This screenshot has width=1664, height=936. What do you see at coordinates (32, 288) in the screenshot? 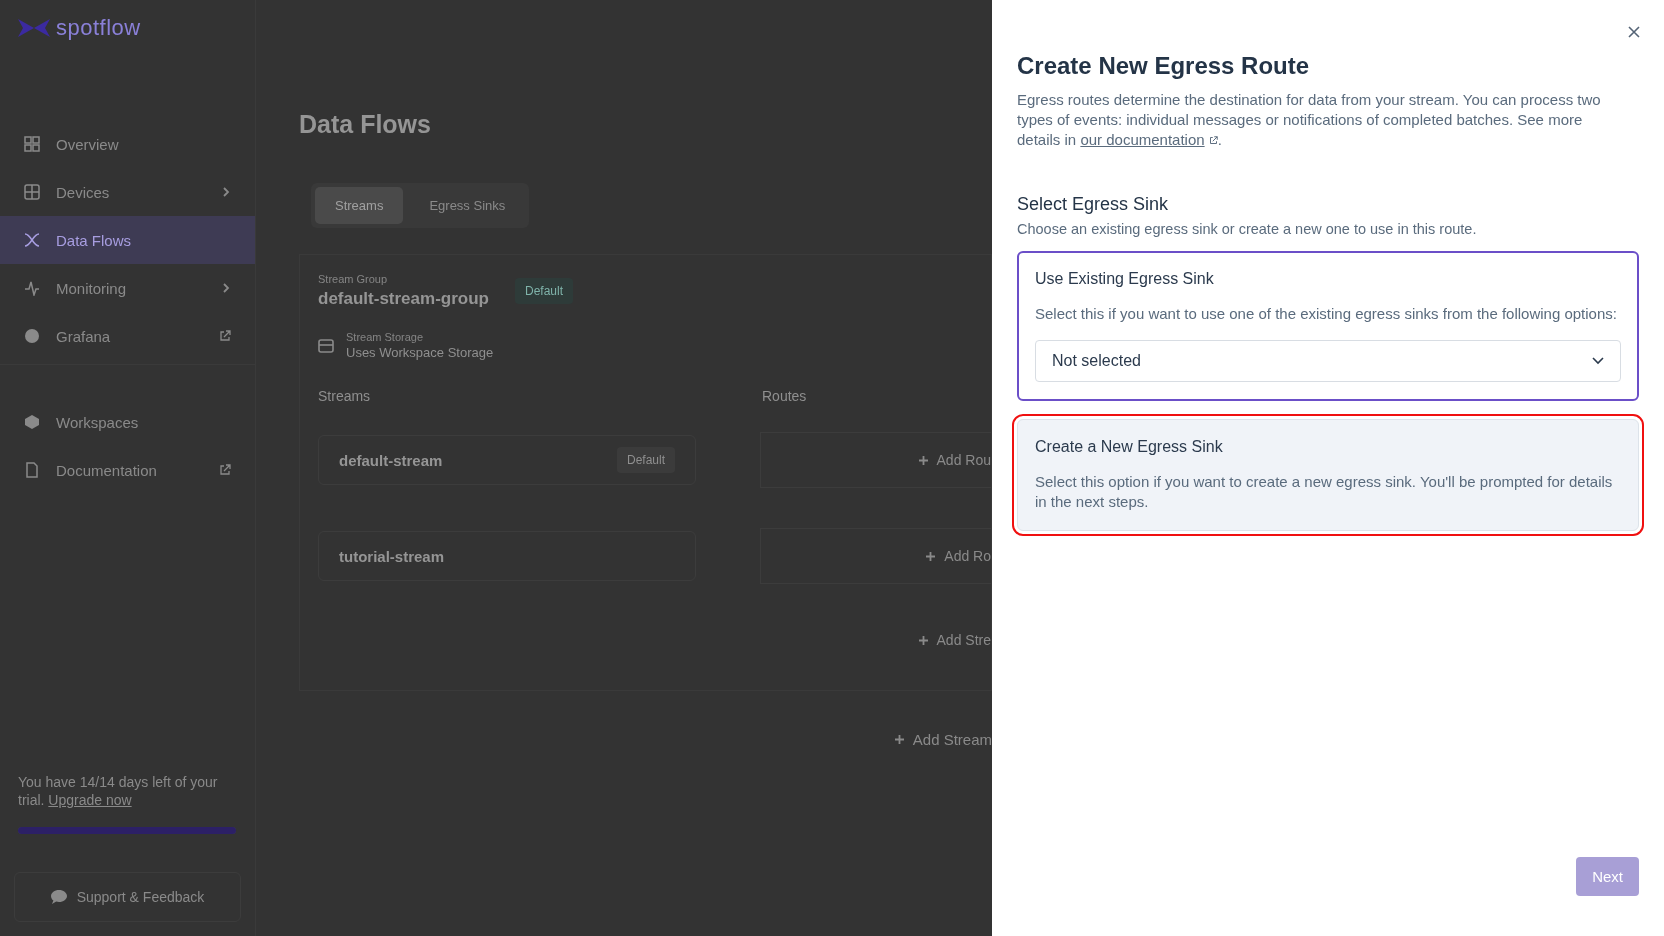
I see `pulse-icon` at bounding box center [32, 288].